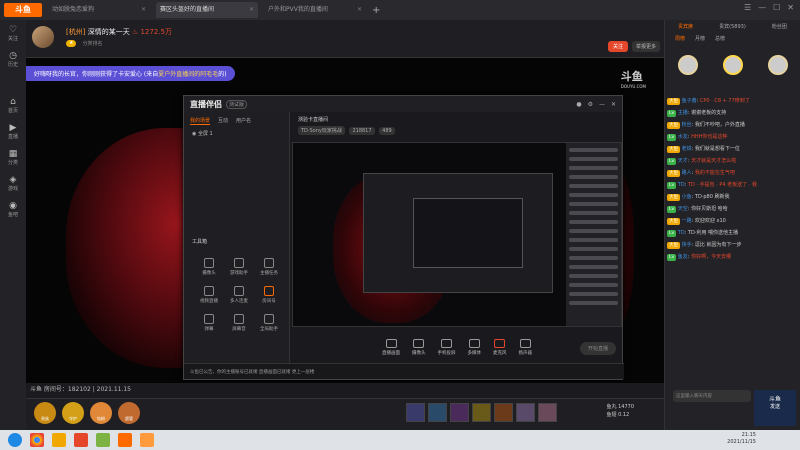  What do you see at coordinates (747, 7) in the screenshot?
I see `menu-icon: ☰` at bounding box center [747, 7].